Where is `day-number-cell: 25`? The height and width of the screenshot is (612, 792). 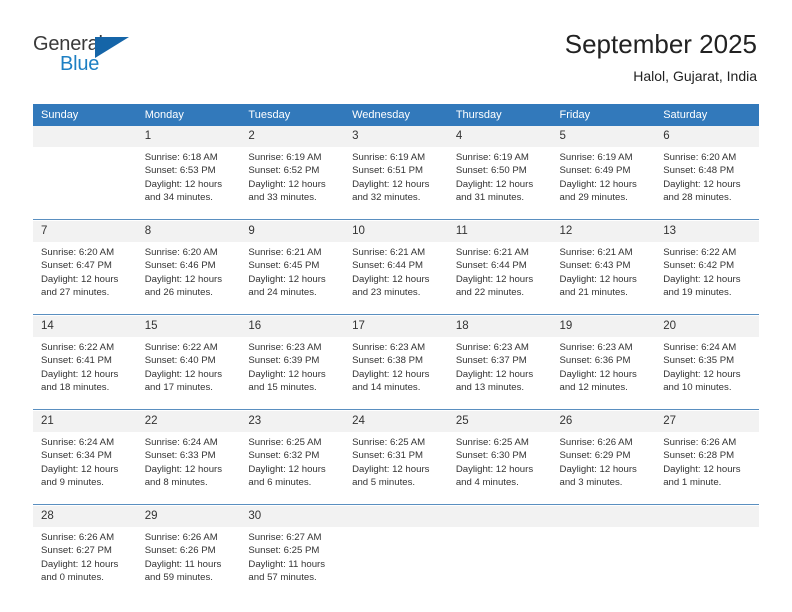
day-number-cell: 25 is located at coordinates (499, 421).